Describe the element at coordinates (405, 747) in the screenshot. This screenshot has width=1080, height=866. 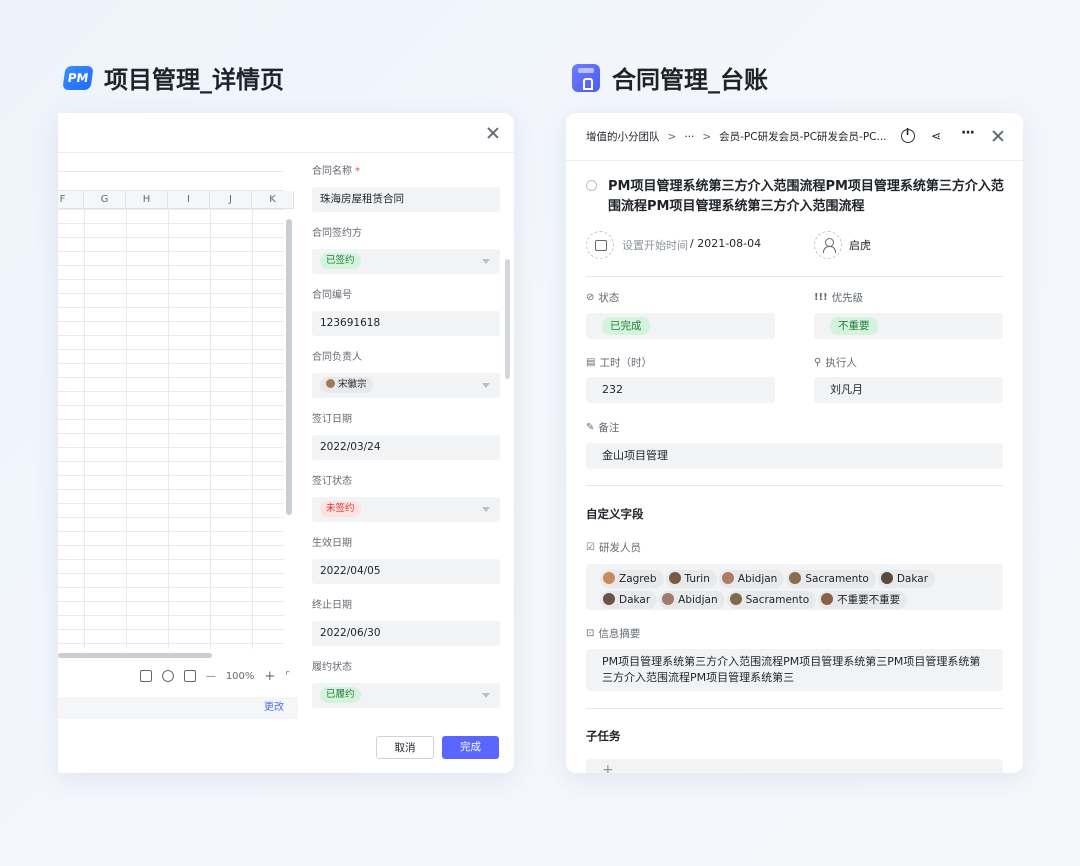
I see `cancel-button: 取消` at that location.